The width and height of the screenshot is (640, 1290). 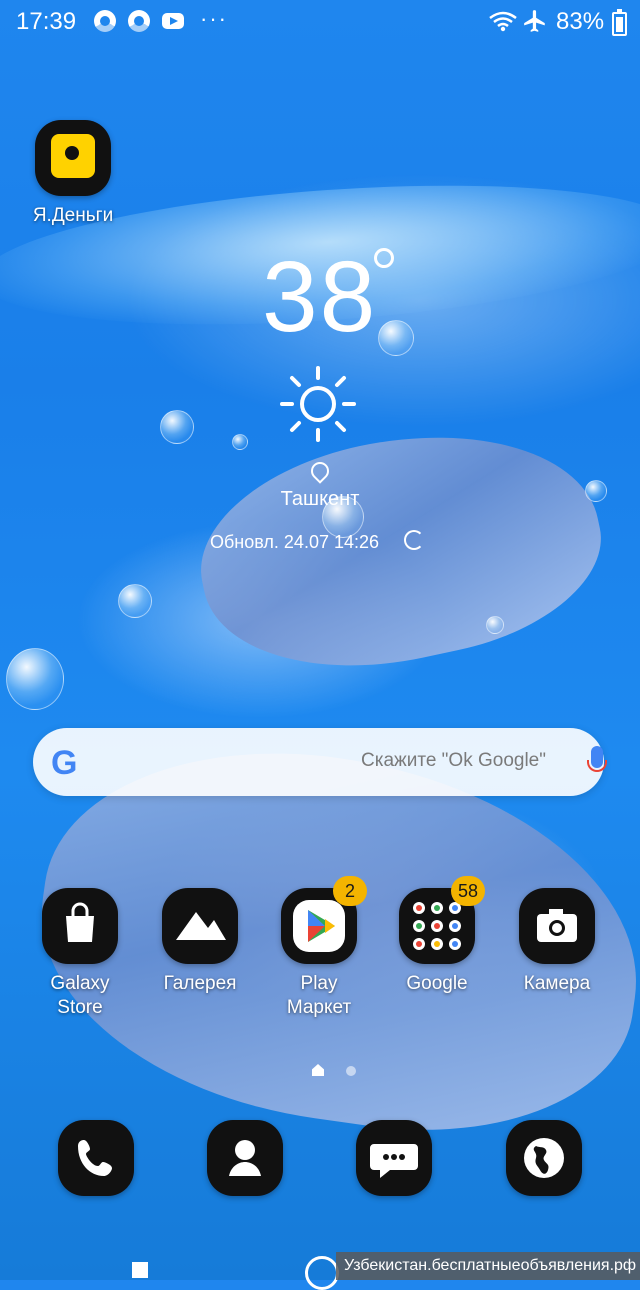 I want to click on play-store-icon: 2, so click(x=324, y=920).